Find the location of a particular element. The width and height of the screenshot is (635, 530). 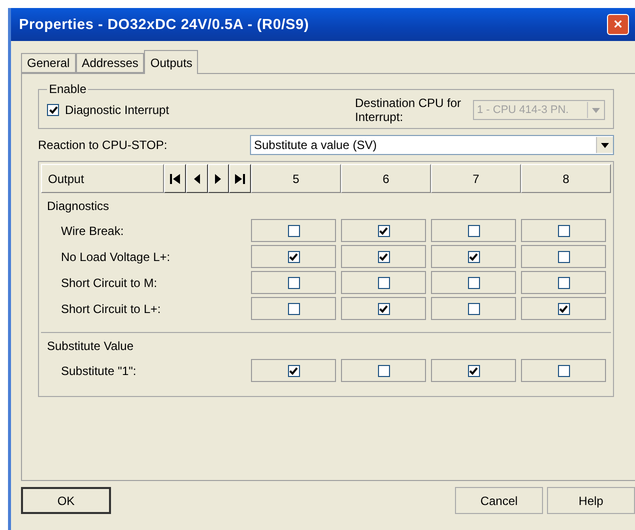

next-button is located at coordinates (219, 178).